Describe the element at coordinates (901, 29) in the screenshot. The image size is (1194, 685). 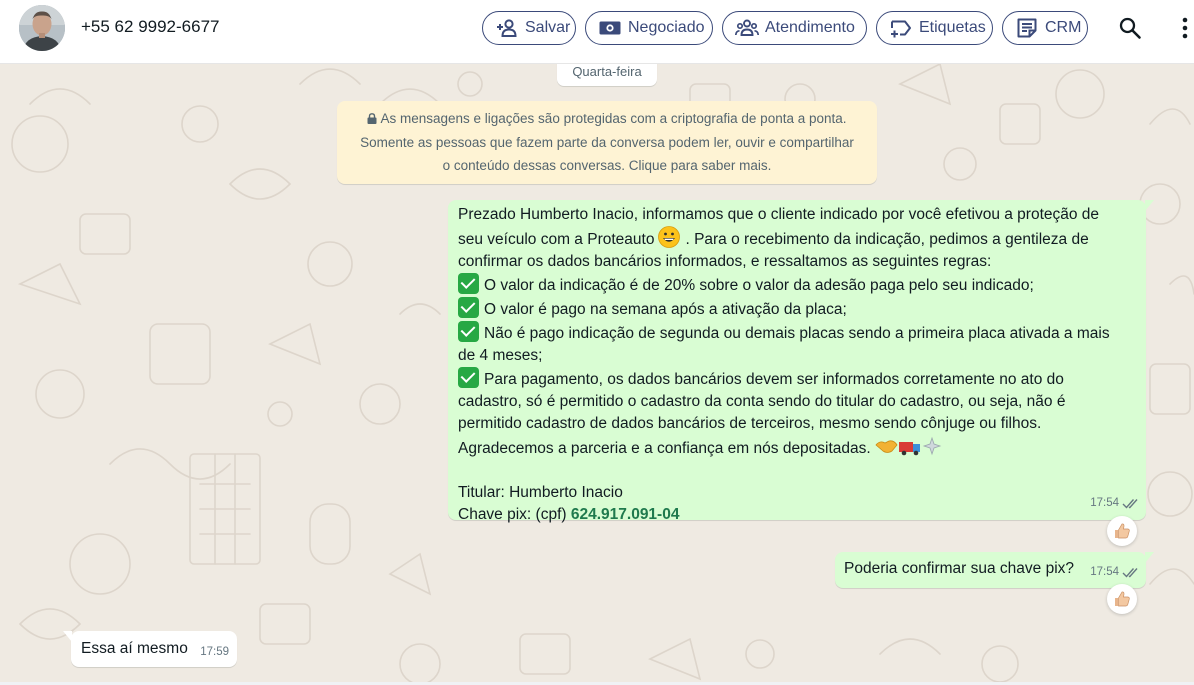
I see `label-icon` at that location.